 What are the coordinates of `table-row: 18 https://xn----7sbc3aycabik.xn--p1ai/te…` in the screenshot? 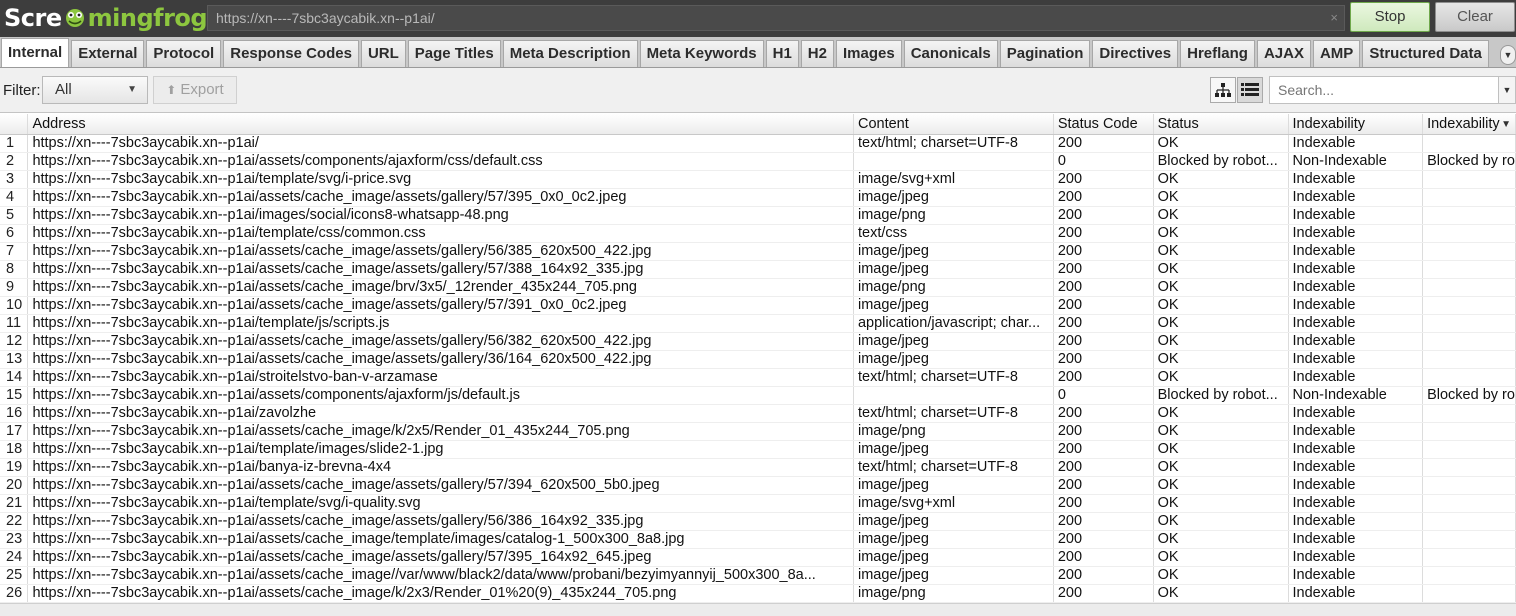 It's located at (758, 449).